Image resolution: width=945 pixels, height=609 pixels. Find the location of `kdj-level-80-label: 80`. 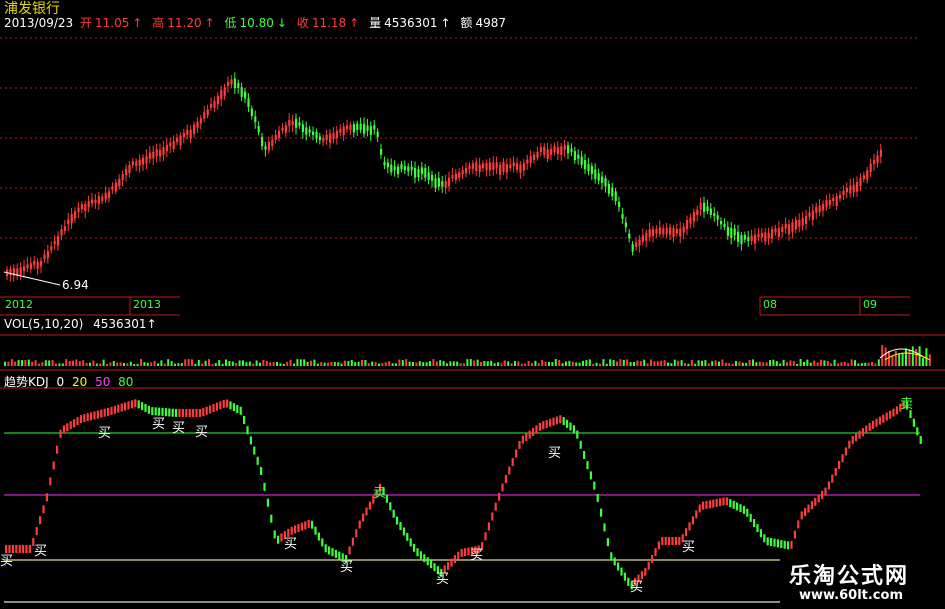

kdj-level-80-label: 80 is located at coordinates (126, 382).